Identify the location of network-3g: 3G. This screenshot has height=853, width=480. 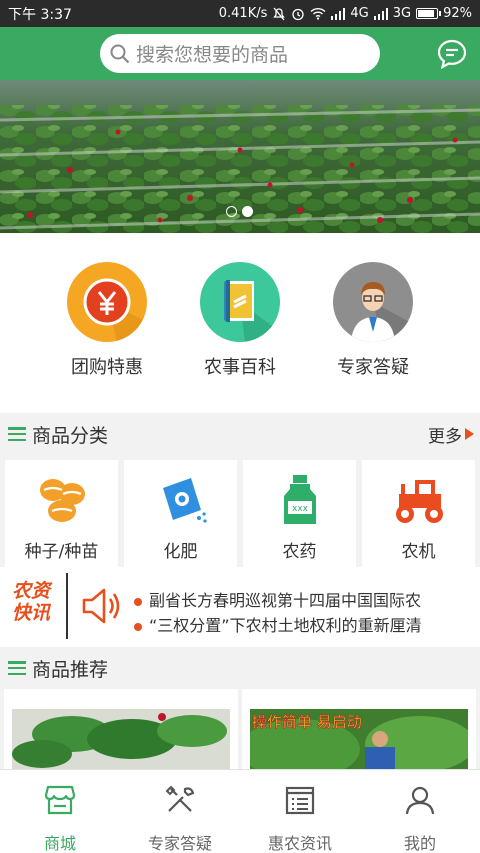
(402, 13).